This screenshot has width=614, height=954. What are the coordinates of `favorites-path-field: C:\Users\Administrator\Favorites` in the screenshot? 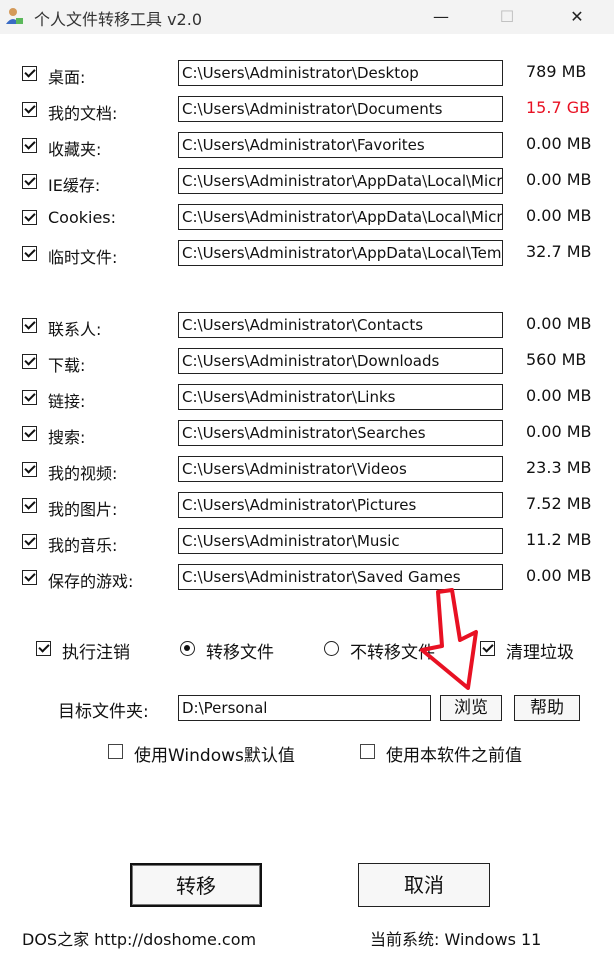 It's located at (340, 145).